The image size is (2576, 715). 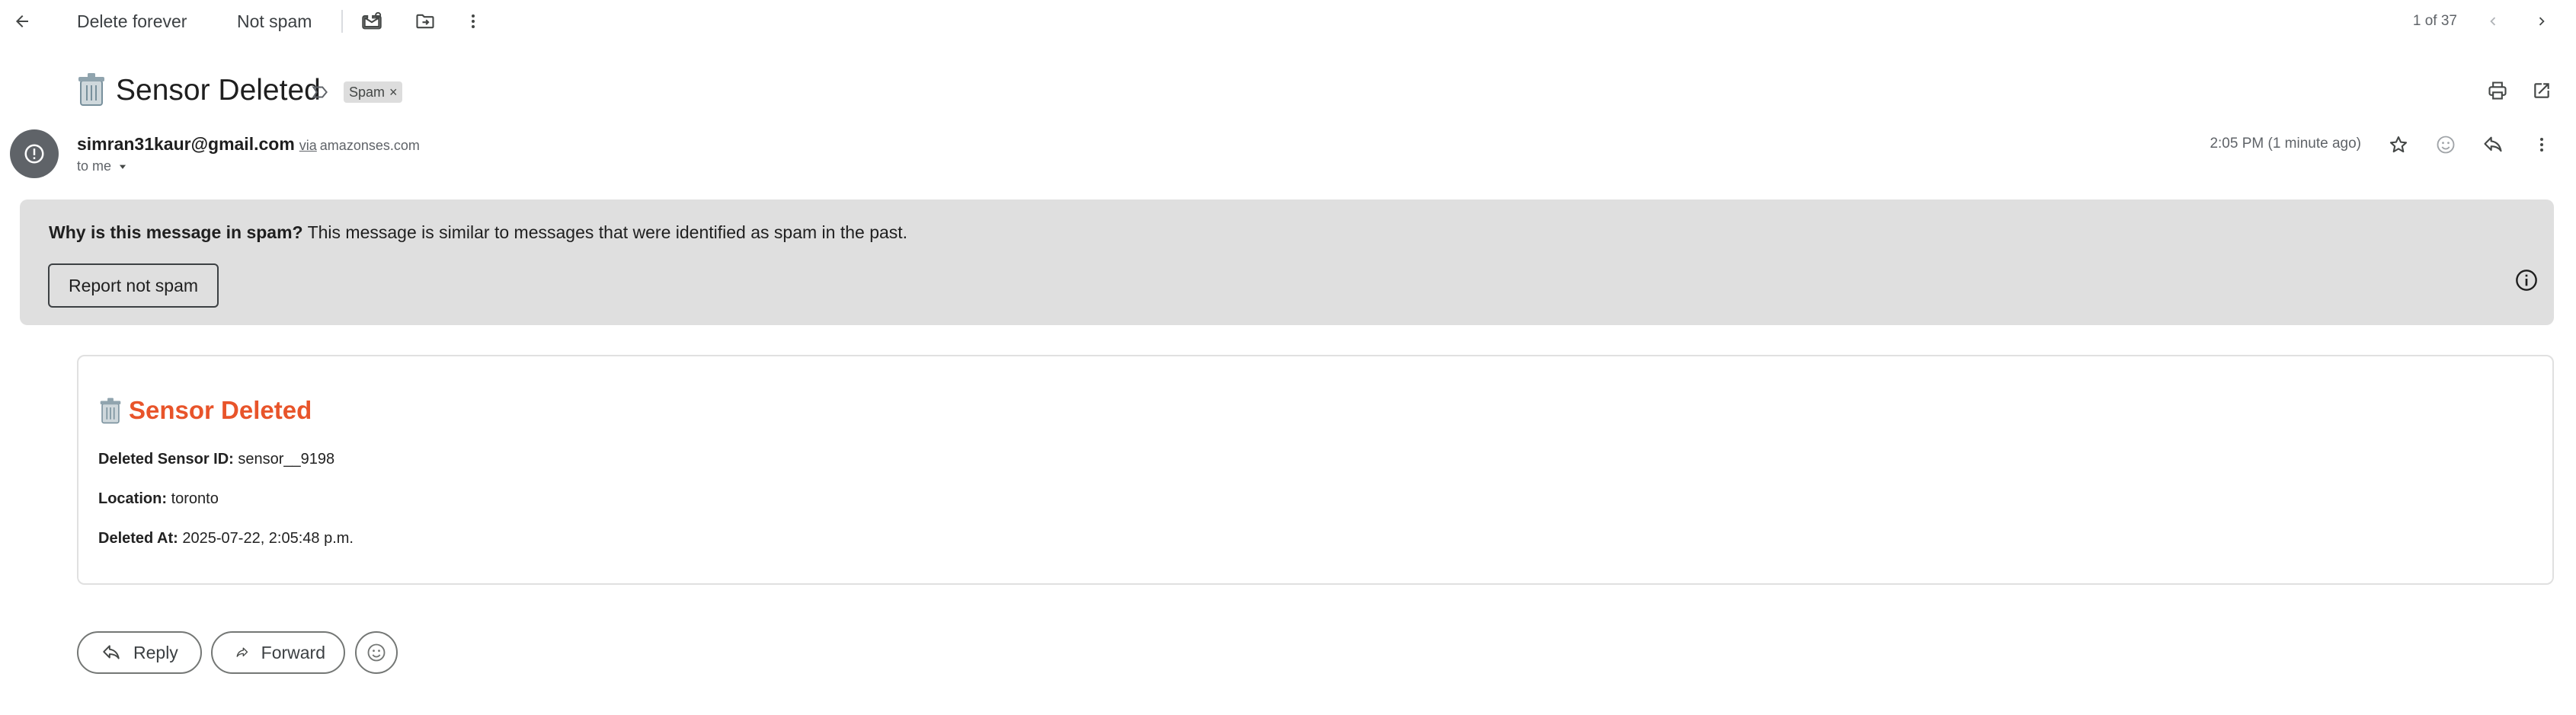 I want to click on sensor-id-field: Deleted Sensor ID: sensor__9198, so click(x=216, y=459).